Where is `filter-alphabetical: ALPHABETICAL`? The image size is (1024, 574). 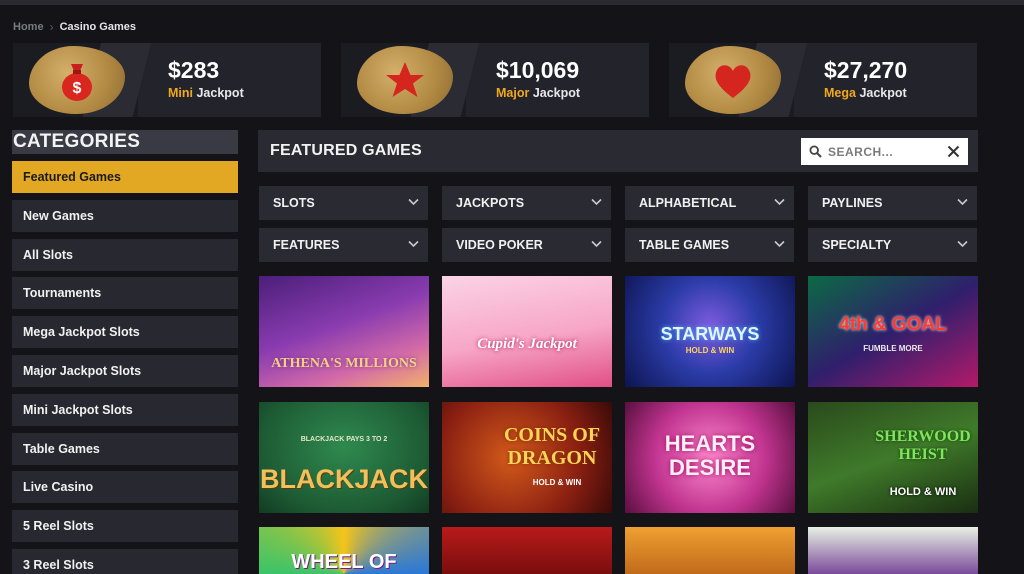 filter-alphabetical: ALPHABETICAL is located at coordinates (709, 203).